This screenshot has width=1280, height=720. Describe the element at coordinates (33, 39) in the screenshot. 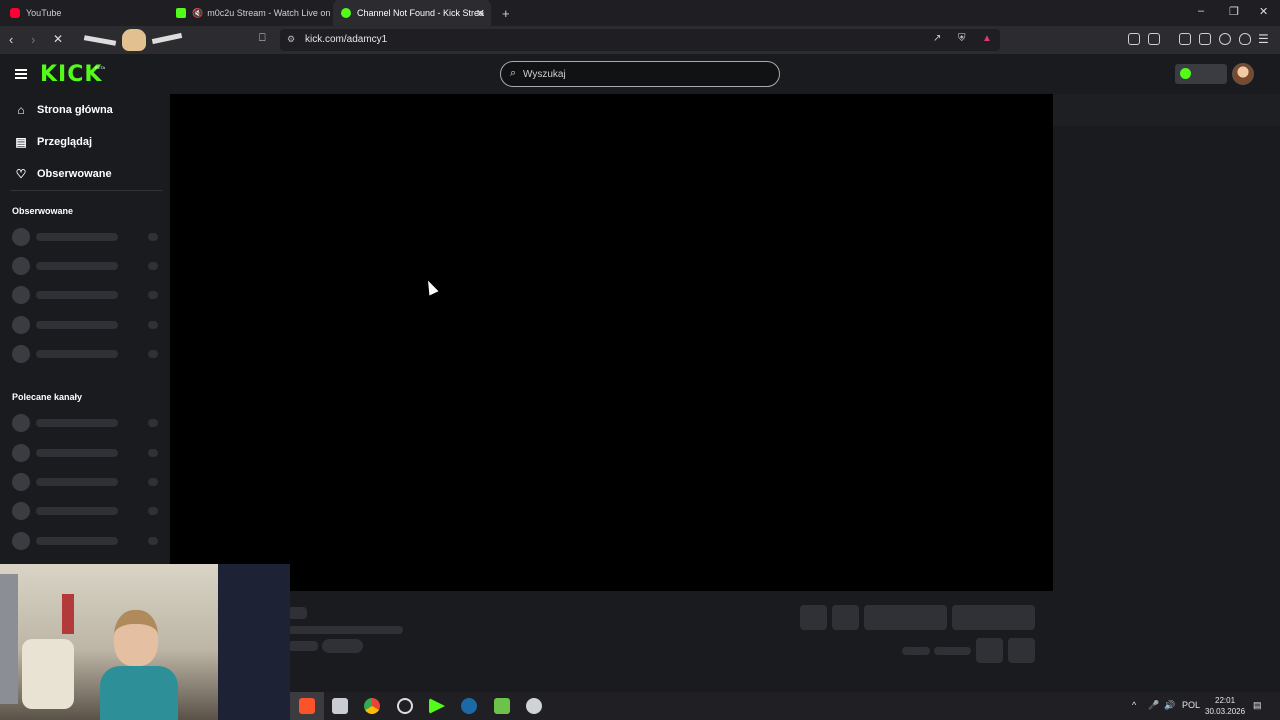

I see `forward-icon: ›` at that location.